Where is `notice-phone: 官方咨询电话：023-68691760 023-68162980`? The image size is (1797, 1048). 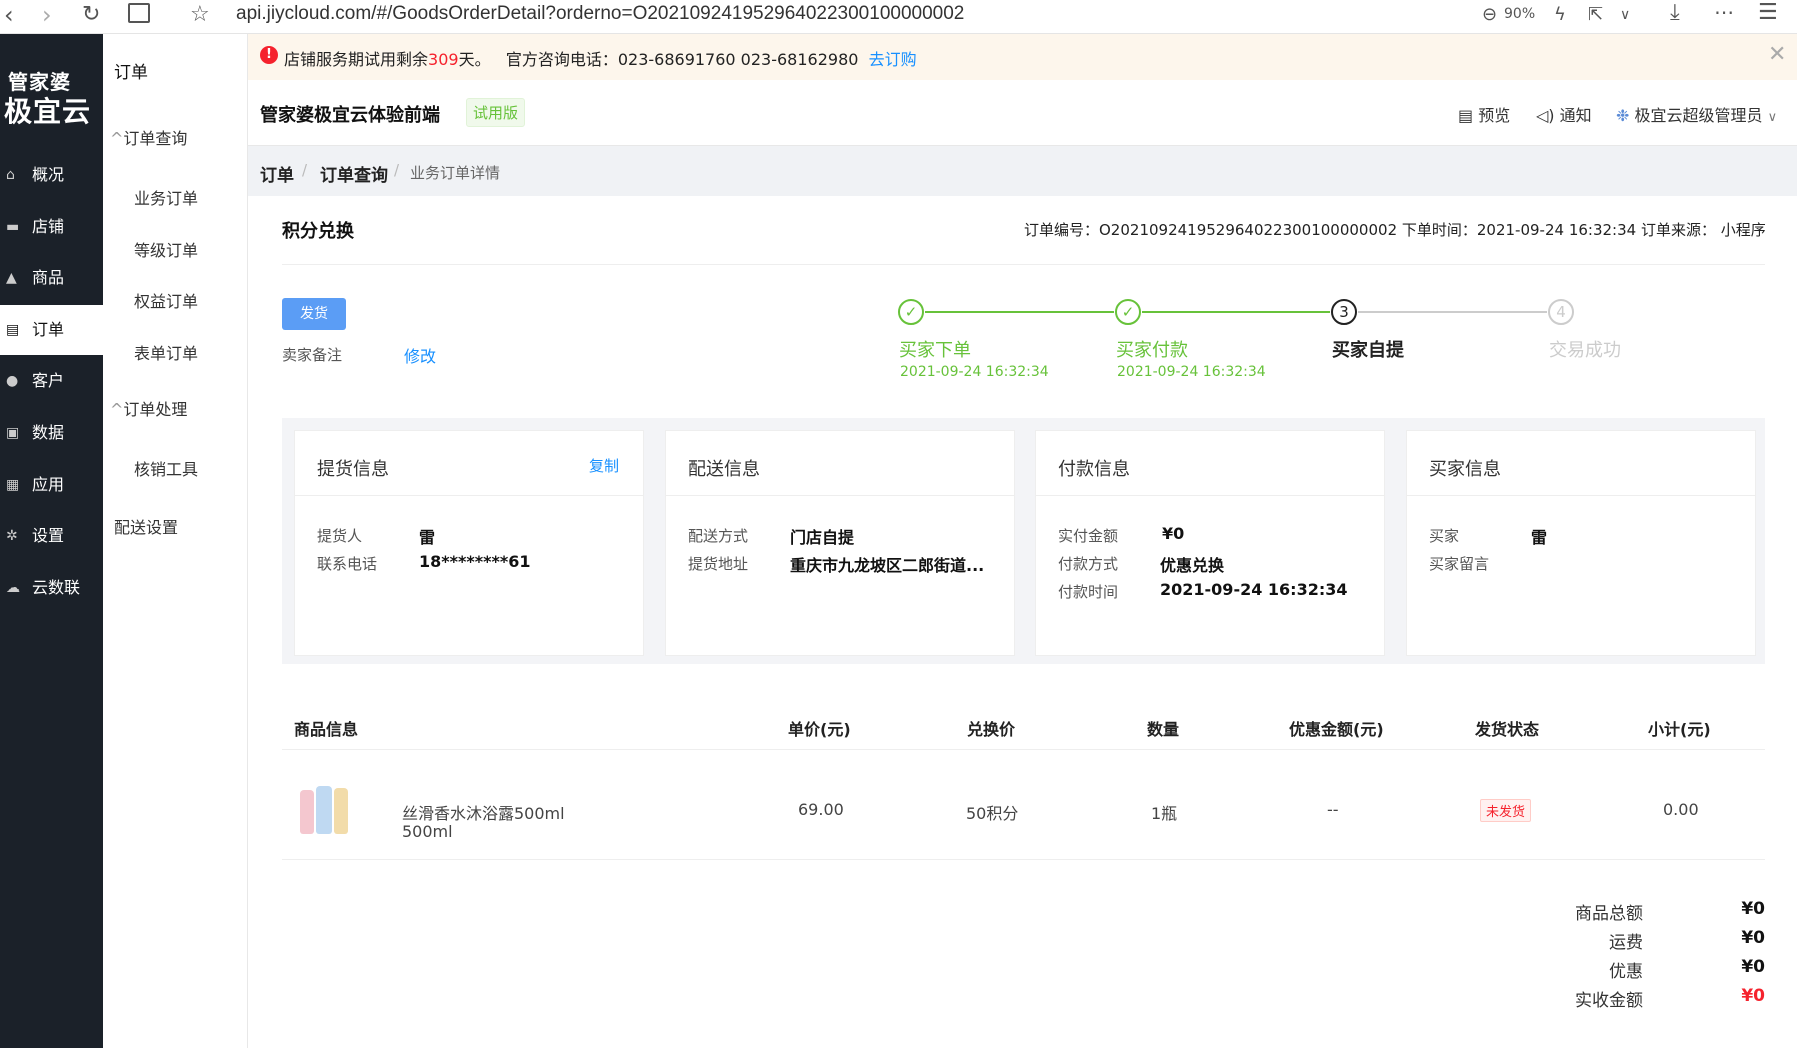
notice-phone: 官方咨询电话：023-68691760 023-68162980 is located at coordinates (682, 59).